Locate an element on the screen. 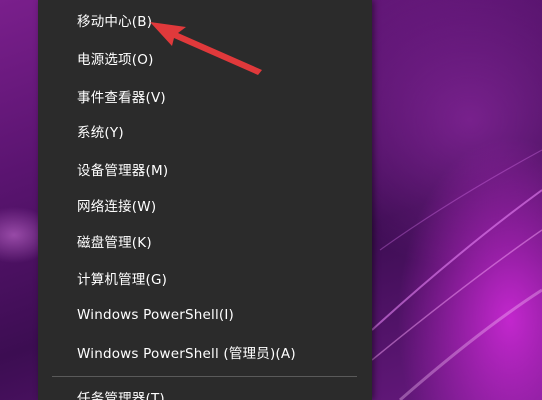 The image size is (542, 400). menu-item-network-connections: 网络连接(W) is located at coordinates (205, 205).